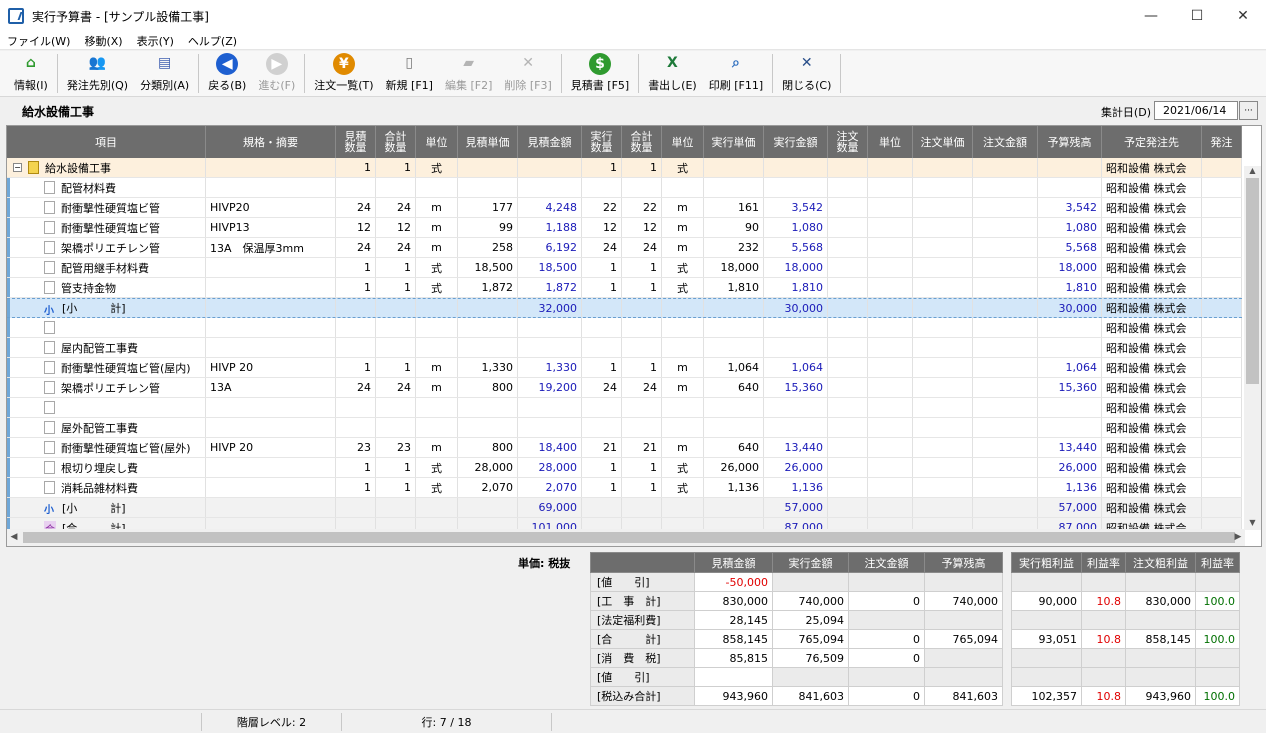 This screenshot has width=1266, height=733. What do you see at coordinates (1070, 267) in the screenshot?
I see `grid-cell: 18,000` at bounding box center [1070, 267].